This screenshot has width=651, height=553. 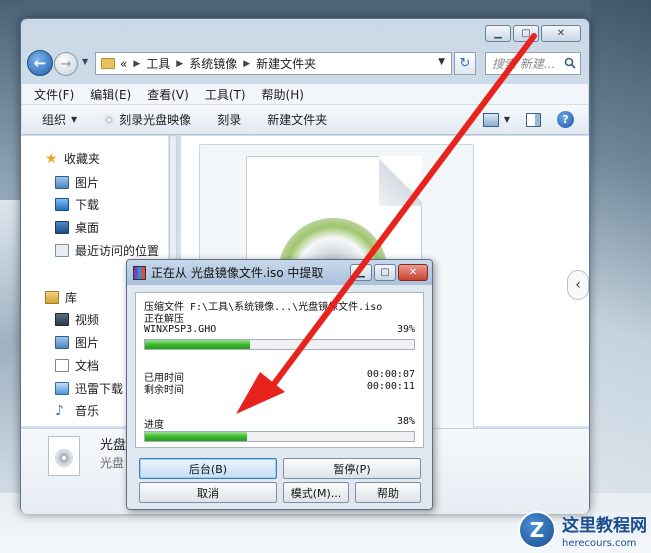 I want to click on nav-item-label: 迅雷下载, so click(x=99, y=389).